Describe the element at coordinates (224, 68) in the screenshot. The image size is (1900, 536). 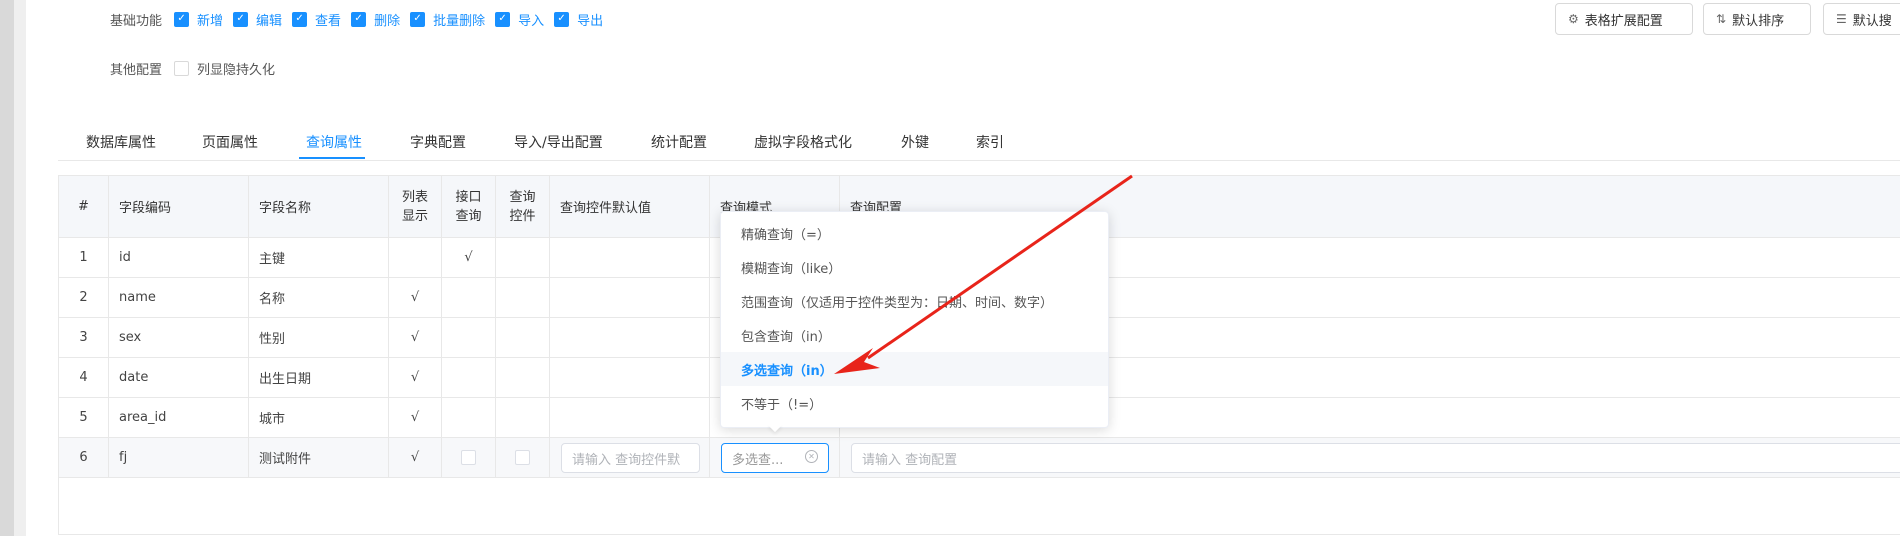
I see `checkbox-column-persist: 列显隐持久化` at that location.